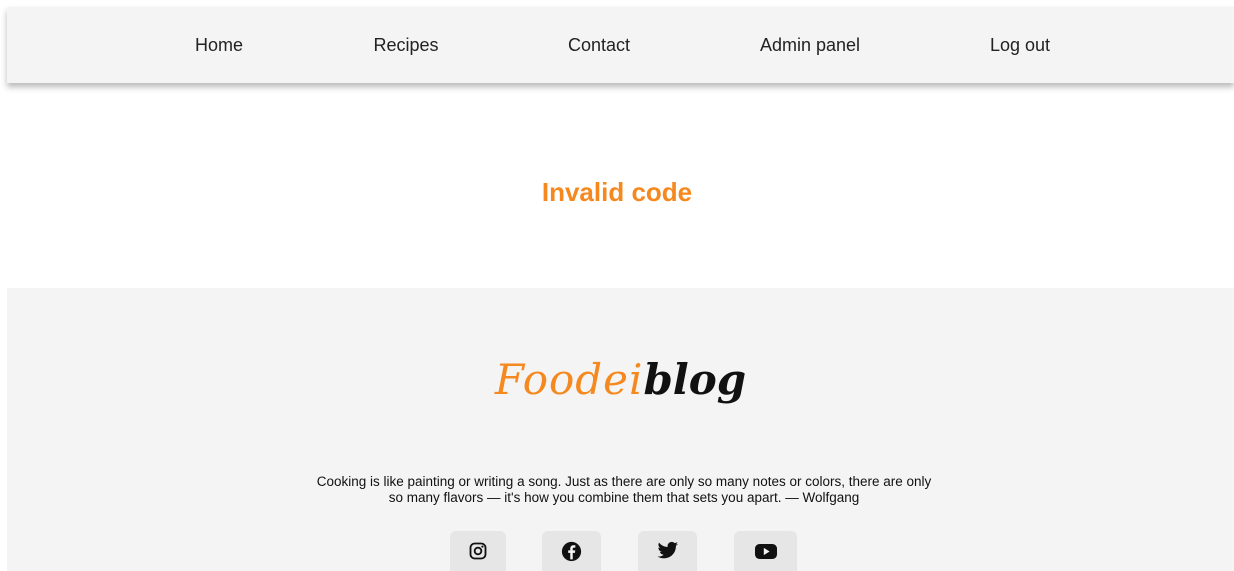 This screenshot has height=571, width=1234. I want to click on youtube-button, so click(765, 551).